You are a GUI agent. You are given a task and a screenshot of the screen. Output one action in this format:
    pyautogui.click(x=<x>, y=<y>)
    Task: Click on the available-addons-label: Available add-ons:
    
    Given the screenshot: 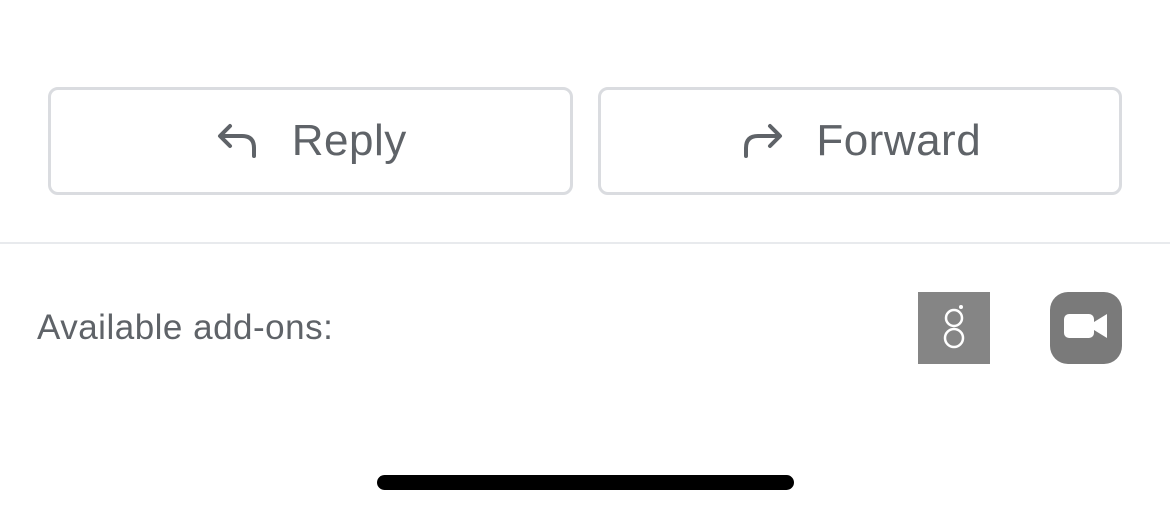 What is the action you would take?
    pyautogui.click(x=185, y=327)
    